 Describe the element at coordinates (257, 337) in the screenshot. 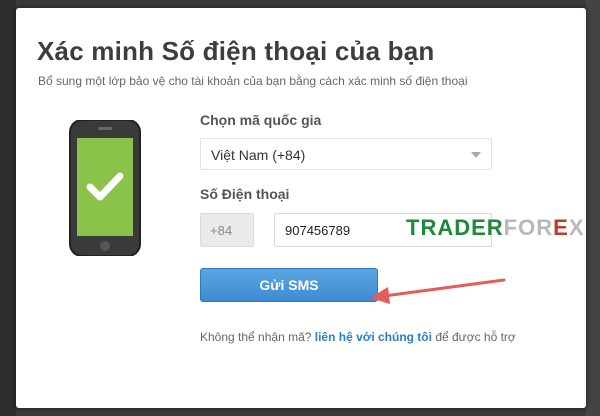

I see `help-prefix: Không thể nhận mã?` at that location.